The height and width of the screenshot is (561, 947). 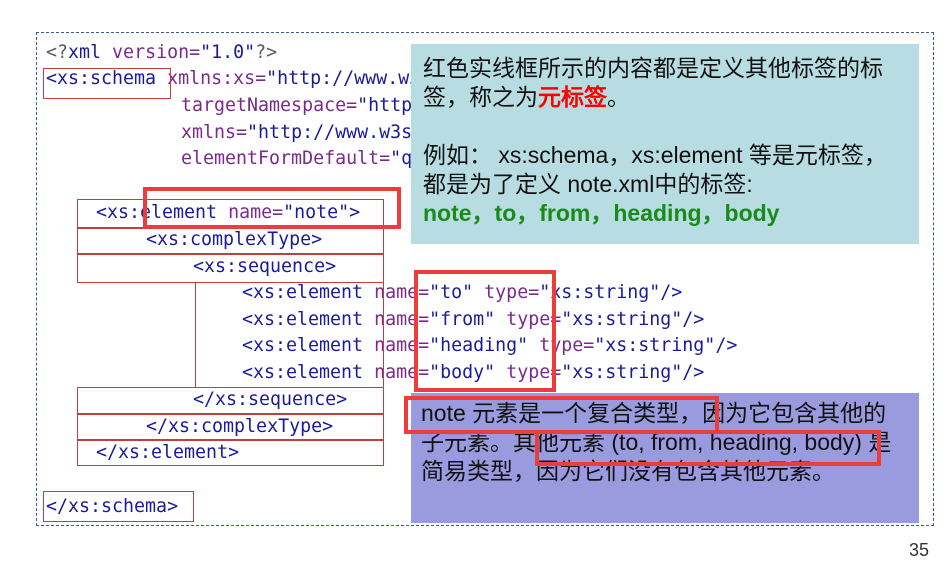 What do you see at coordinates (266, 52) in the screenshot?
I see `pi-close: ?>` at bounding box center [266, 52].